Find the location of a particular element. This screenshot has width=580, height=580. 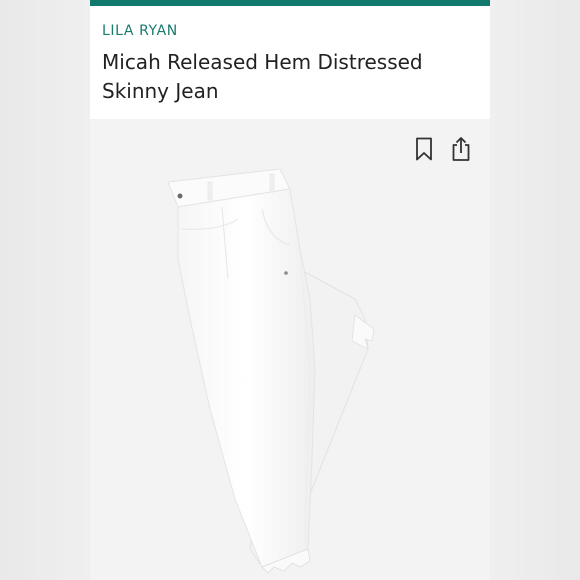

bookmark-button is located at coordinates (424, 149).